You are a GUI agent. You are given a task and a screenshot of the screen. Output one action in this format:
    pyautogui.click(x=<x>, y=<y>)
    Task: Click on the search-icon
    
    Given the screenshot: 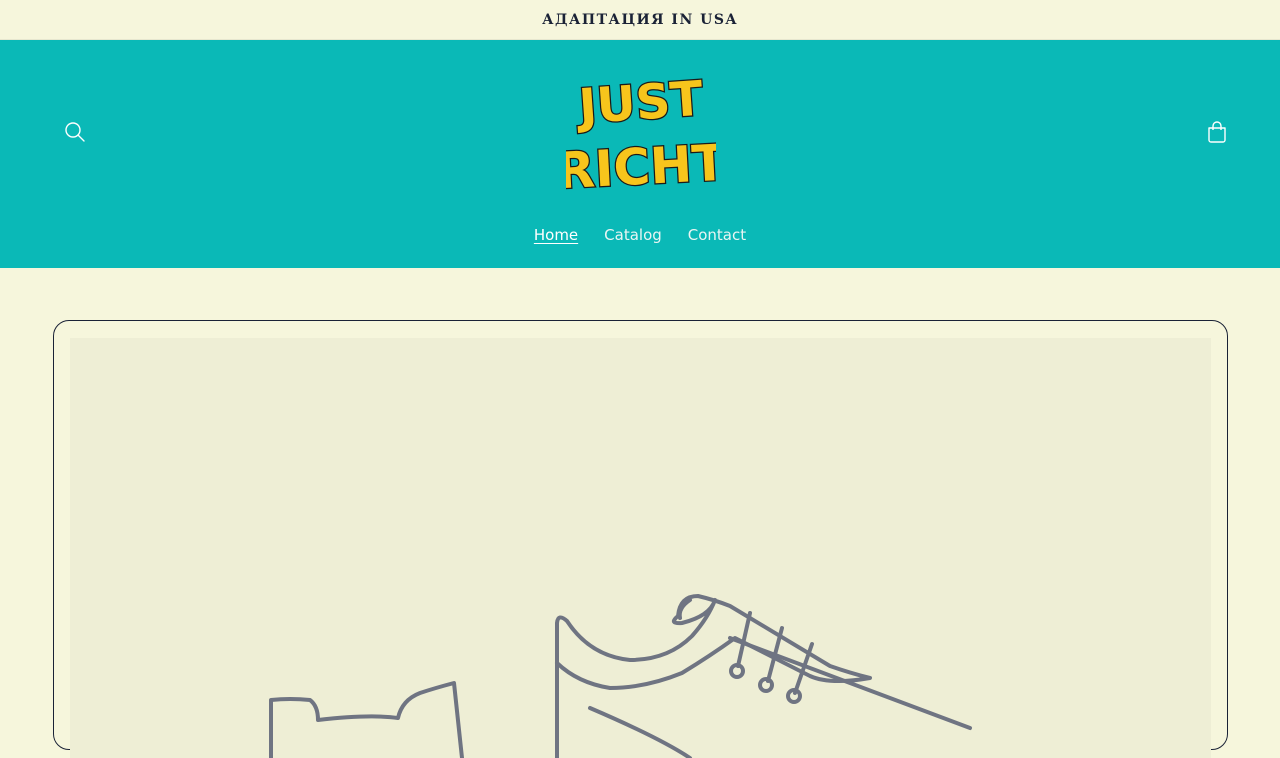 What is the action you would take?
    pyautogui.click(x=75, y=132)
    